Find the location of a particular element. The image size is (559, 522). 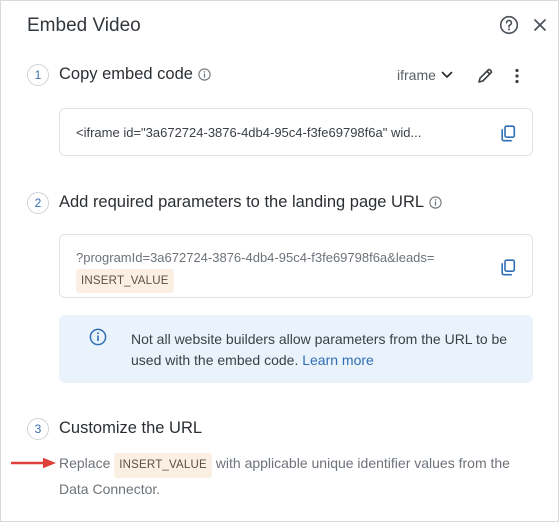

more-vertical-icon is located at coordinates (517, 76).